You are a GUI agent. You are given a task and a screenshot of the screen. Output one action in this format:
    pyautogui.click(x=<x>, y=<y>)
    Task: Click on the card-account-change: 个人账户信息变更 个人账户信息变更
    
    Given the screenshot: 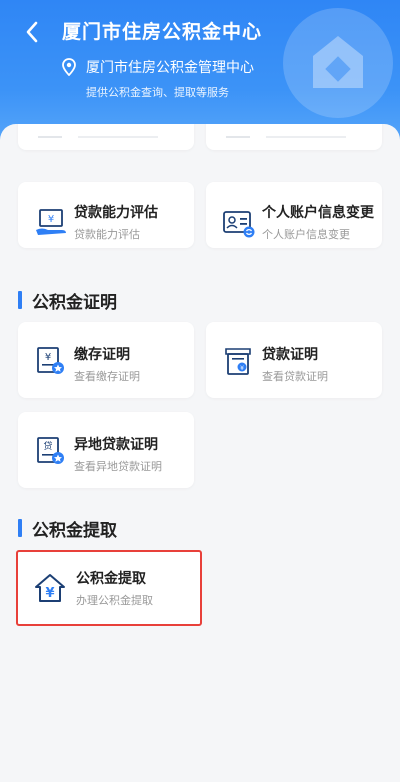 What is the action you would take?
    pyautogui.click(x=294, y=215)
    